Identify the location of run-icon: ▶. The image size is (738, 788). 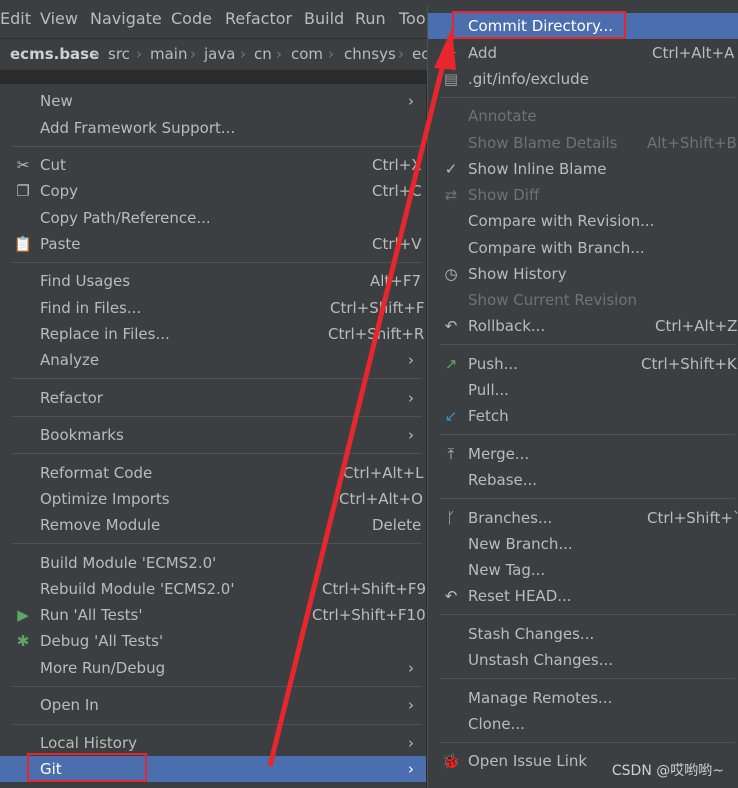
(23, 615).